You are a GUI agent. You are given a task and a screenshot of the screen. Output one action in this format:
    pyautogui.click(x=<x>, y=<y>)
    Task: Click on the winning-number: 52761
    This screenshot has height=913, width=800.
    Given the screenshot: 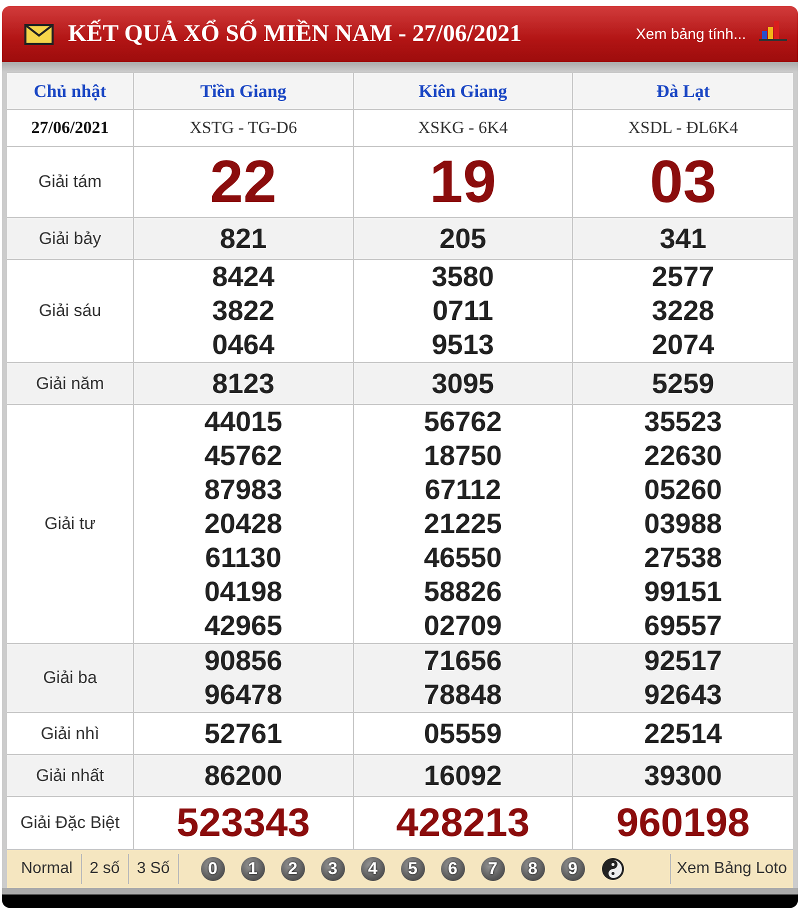 What is the action you would take?
    pyautogui.click(x=243, y=733)
    